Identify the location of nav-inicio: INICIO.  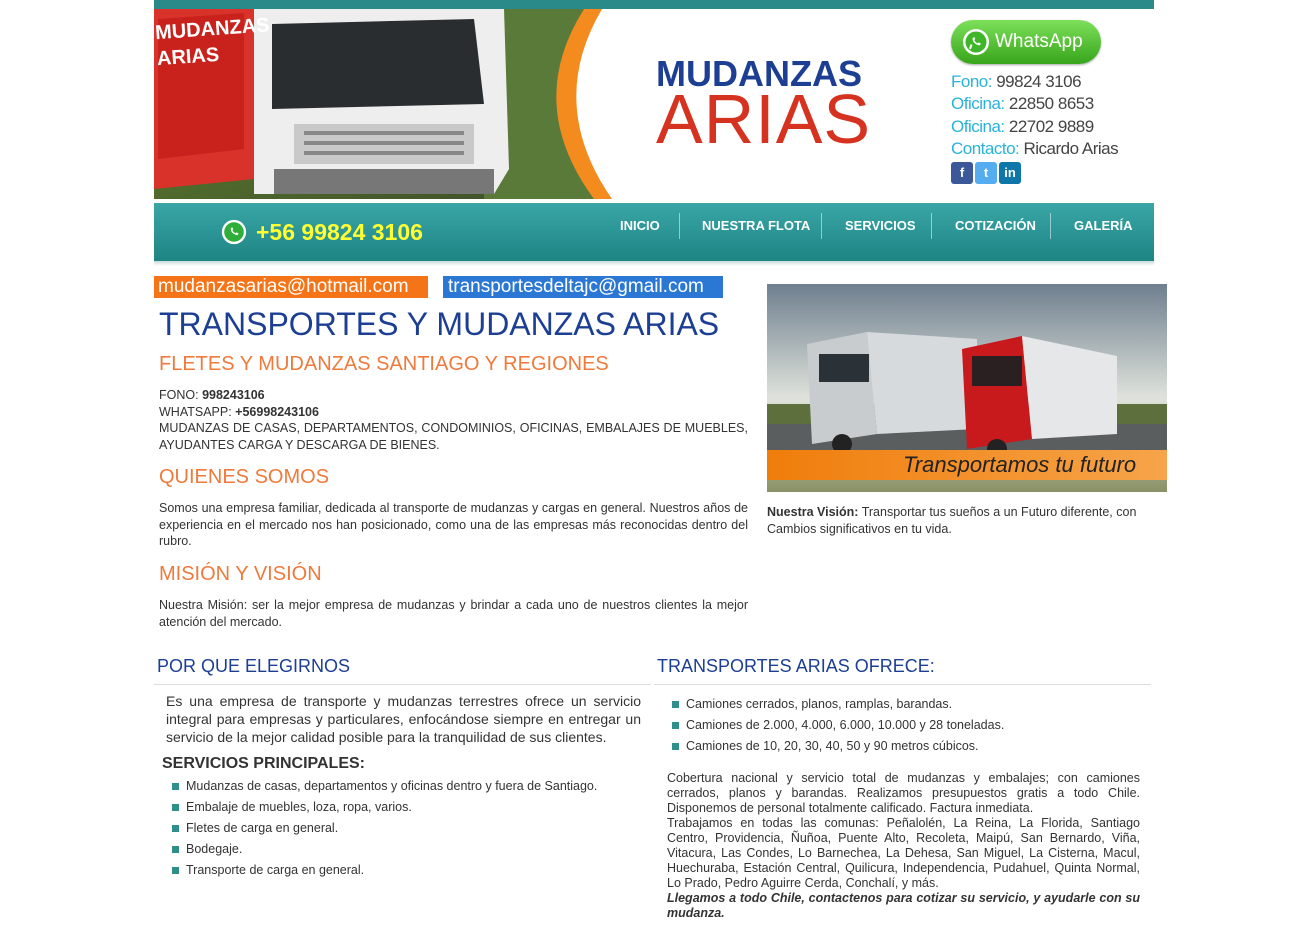
(640, 225).